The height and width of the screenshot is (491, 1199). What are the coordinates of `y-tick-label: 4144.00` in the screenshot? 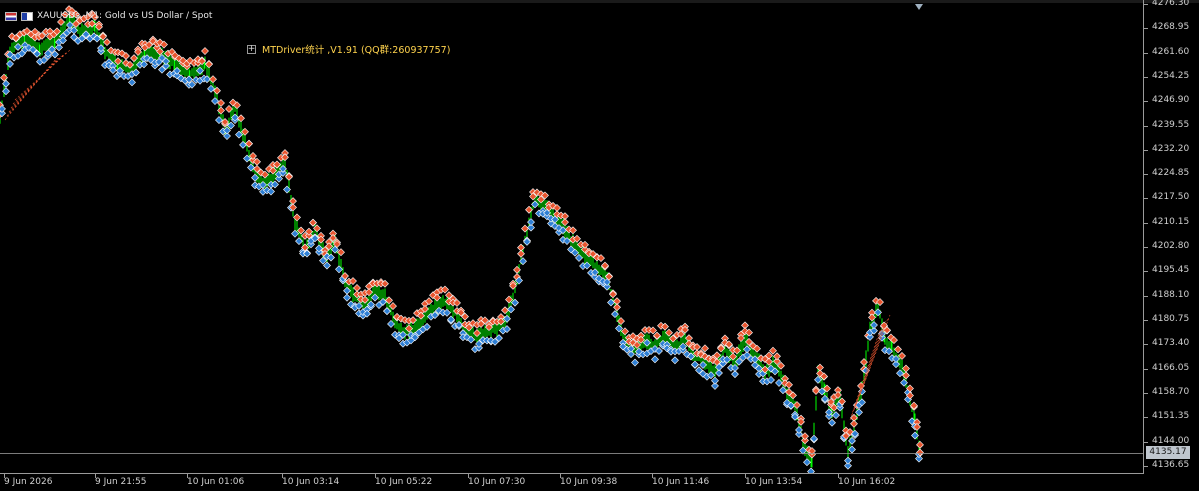 It's located at (1171, 440).